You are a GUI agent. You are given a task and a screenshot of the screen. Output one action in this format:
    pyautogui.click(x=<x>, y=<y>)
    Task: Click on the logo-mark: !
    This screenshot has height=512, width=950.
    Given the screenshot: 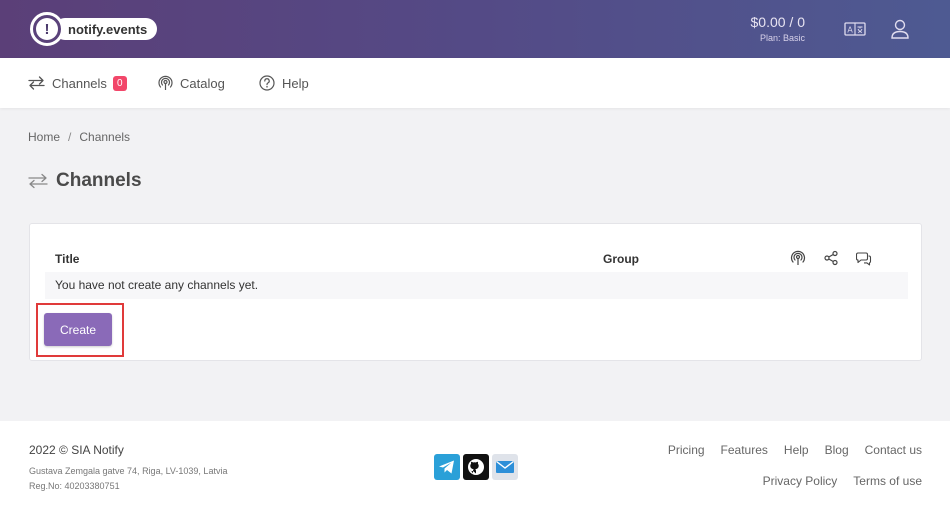 What is the action you would take?
    pyautogui.click(x=47, y=29)
    